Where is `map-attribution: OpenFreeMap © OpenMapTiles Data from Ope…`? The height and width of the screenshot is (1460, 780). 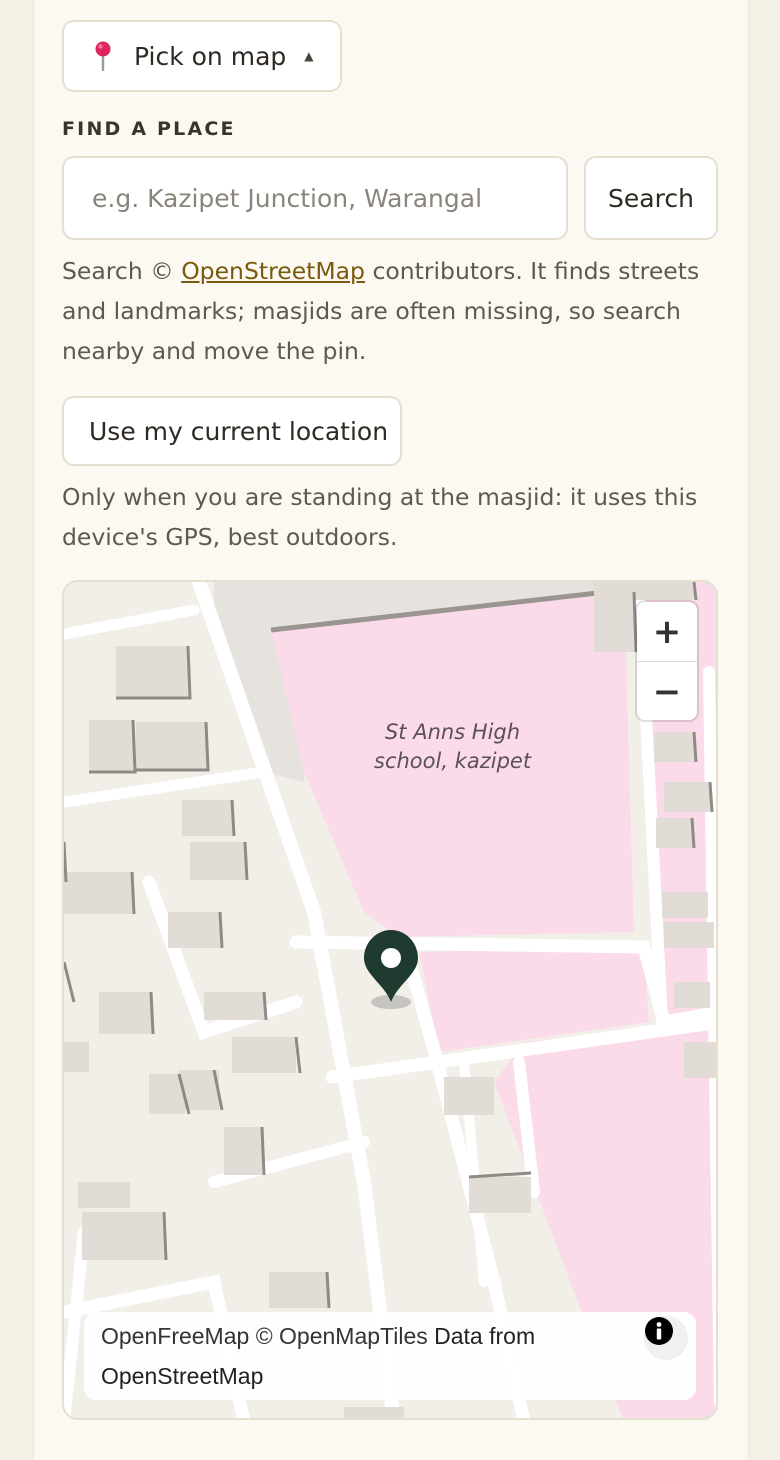 map-attribution: OpenFreeMap © OpenMapTiles Data from Ope… is located at coordinates (390, 1356).